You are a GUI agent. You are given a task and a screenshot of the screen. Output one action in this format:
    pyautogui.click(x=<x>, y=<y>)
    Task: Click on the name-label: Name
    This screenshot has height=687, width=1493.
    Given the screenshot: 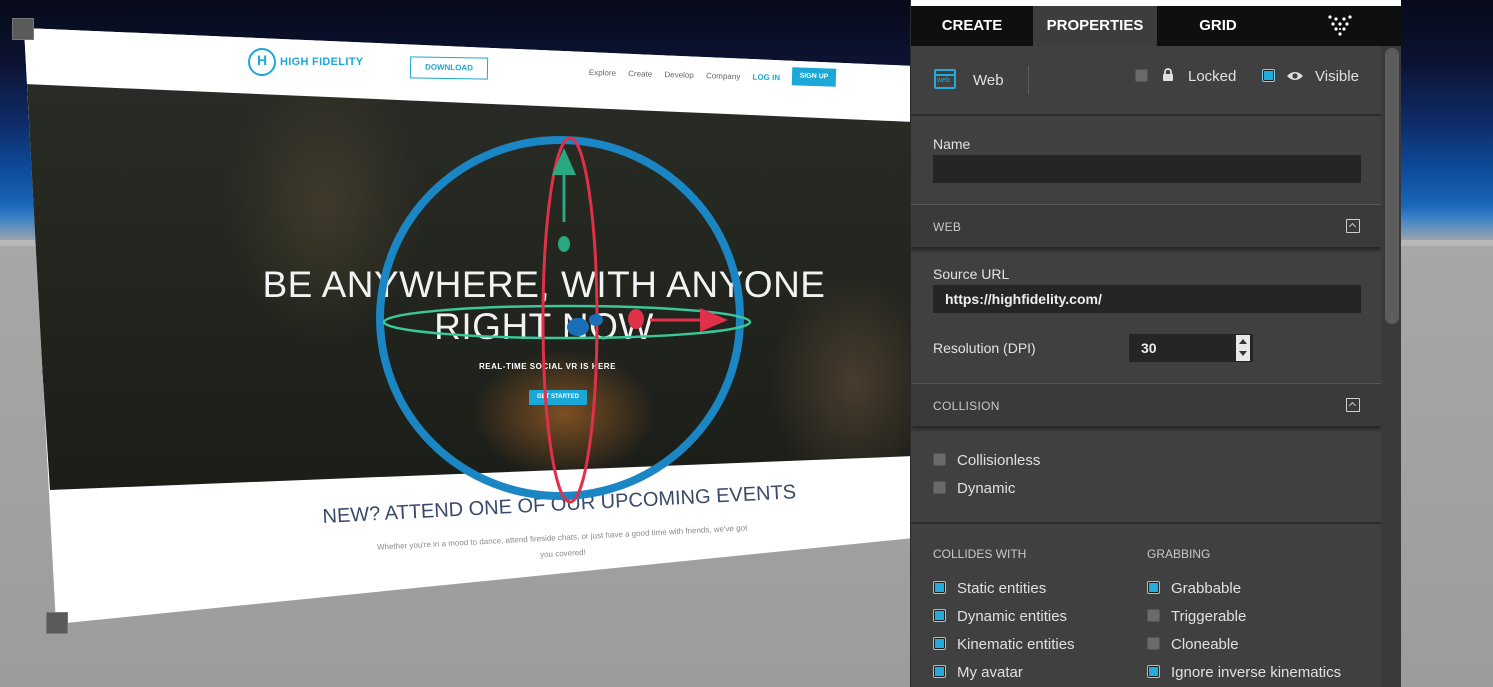 What is the action you would take?
    pyautogui.click(x=952, y=144)
    